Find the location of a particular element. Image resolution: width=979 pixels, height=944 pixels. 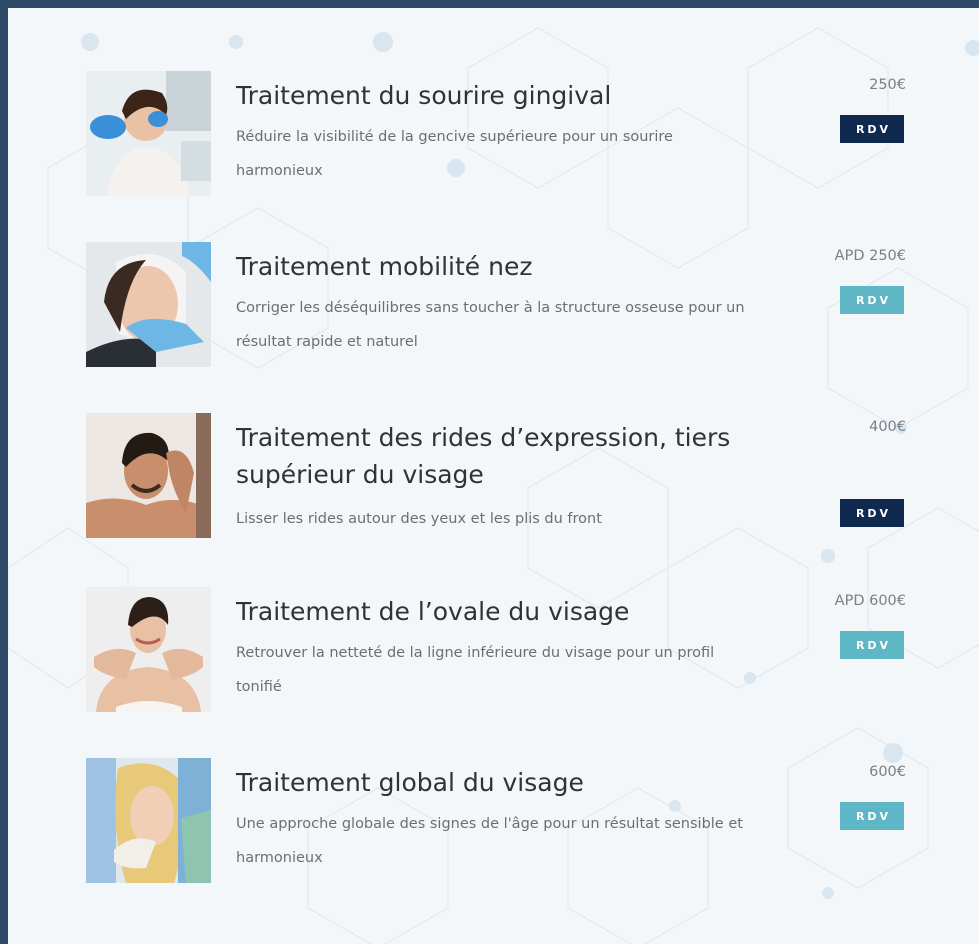

dental-smile-photo is located at coordinates (148, 133).